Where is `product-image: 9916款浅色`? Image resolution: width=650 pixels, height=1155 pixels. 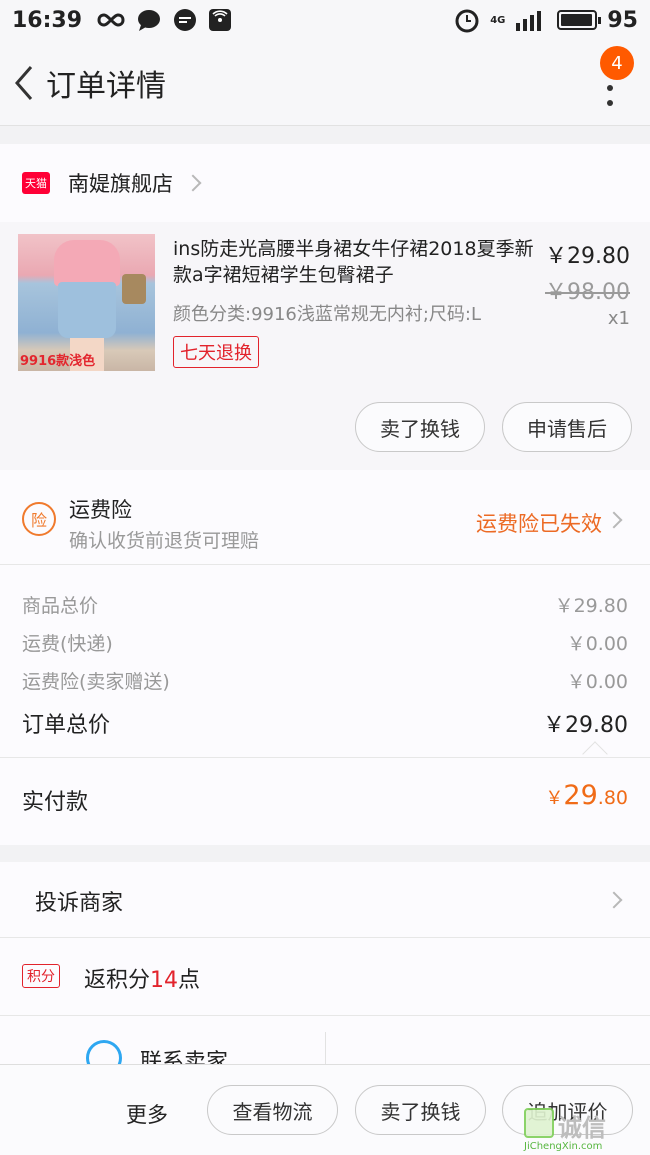 product-image: 9916款浅色 is located at coordinates (86, 302).